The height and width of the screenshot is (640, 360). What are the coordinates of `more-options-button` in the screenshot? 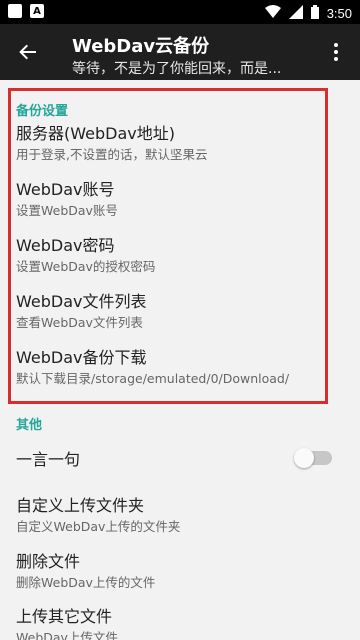 It's located at (336, 52).